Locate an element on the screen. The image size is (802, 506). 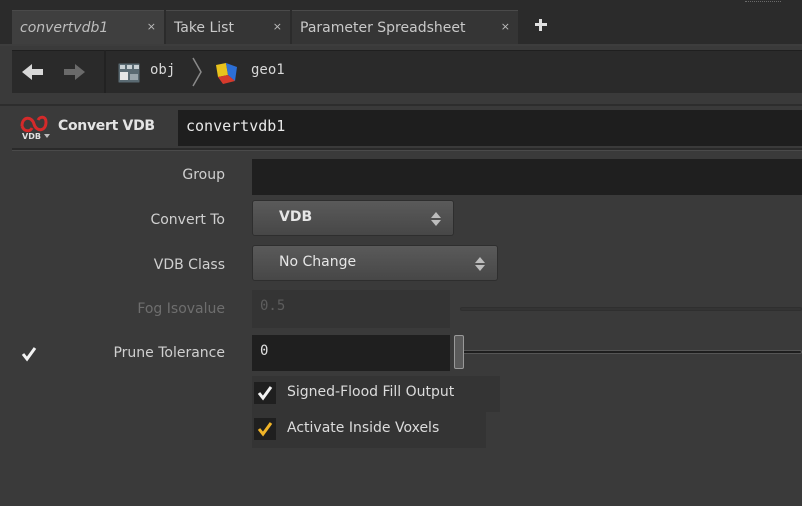
group-input is located at coordinates (527, 177).